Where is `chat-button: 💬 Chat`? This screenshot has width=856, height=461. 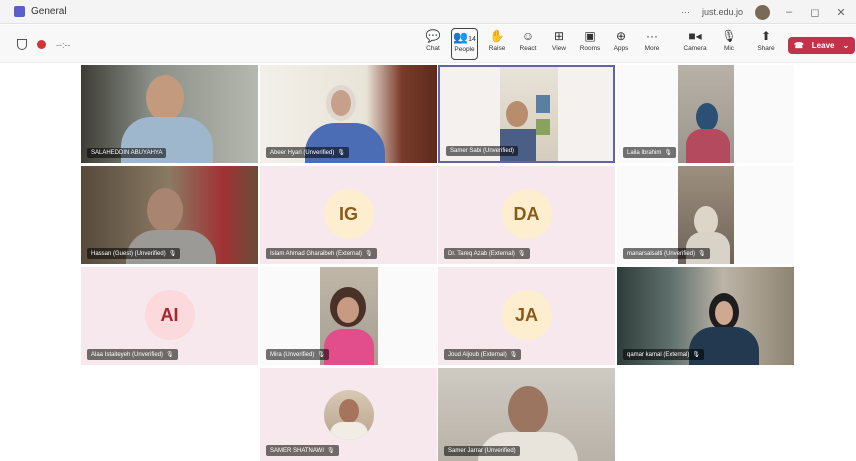 chat-button: 💬 Chat is located at coordinates (433, 44).